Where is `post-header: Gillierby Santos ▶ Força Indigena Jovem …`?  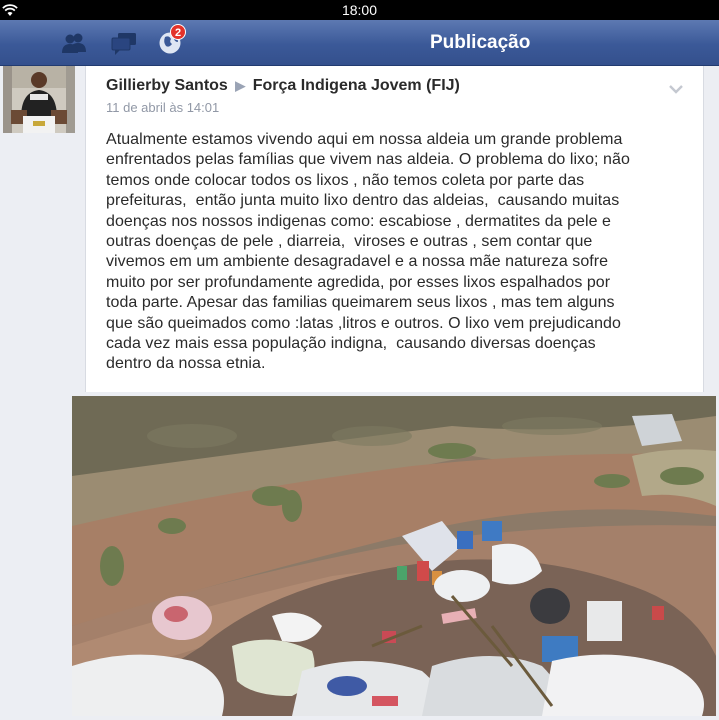
post-header: Gillierby Santos ▶ Força Indigena Jovem … is located at coordinates (283, 86).